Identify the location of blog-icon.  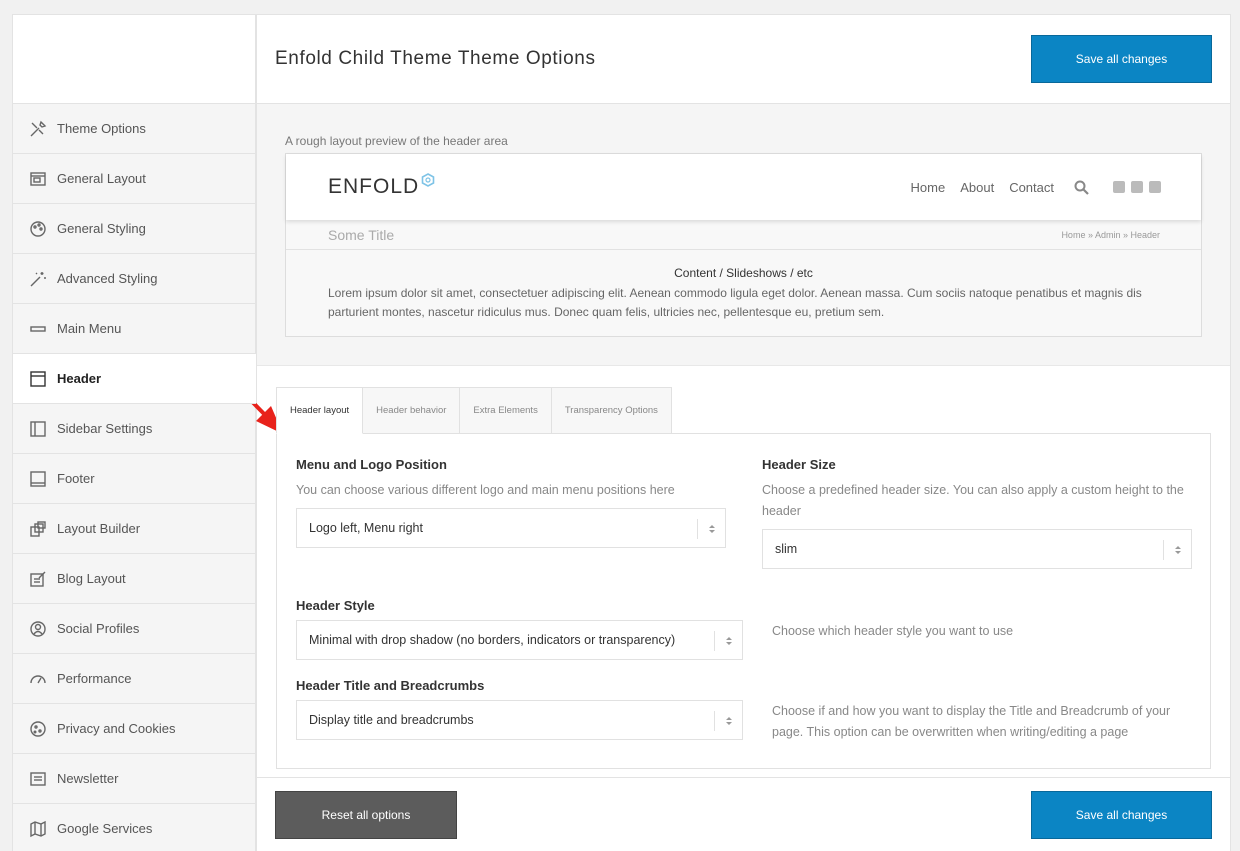
(37, 578).